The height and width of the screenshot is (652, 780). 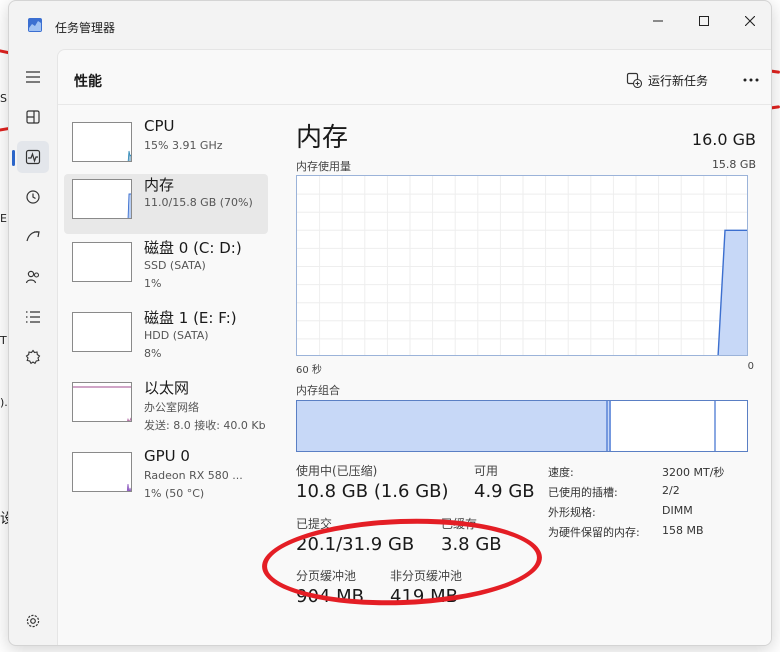 I want to click on device-item-disk1: 磁盘 1 (E: F:) HDD (SATA) 8%, so click(x=166, y=337).